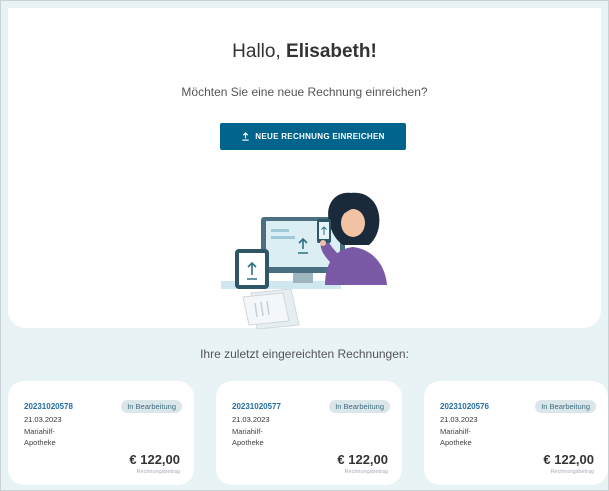  I want to click on greeting-prefix: Hallo,, so click(256, 51).